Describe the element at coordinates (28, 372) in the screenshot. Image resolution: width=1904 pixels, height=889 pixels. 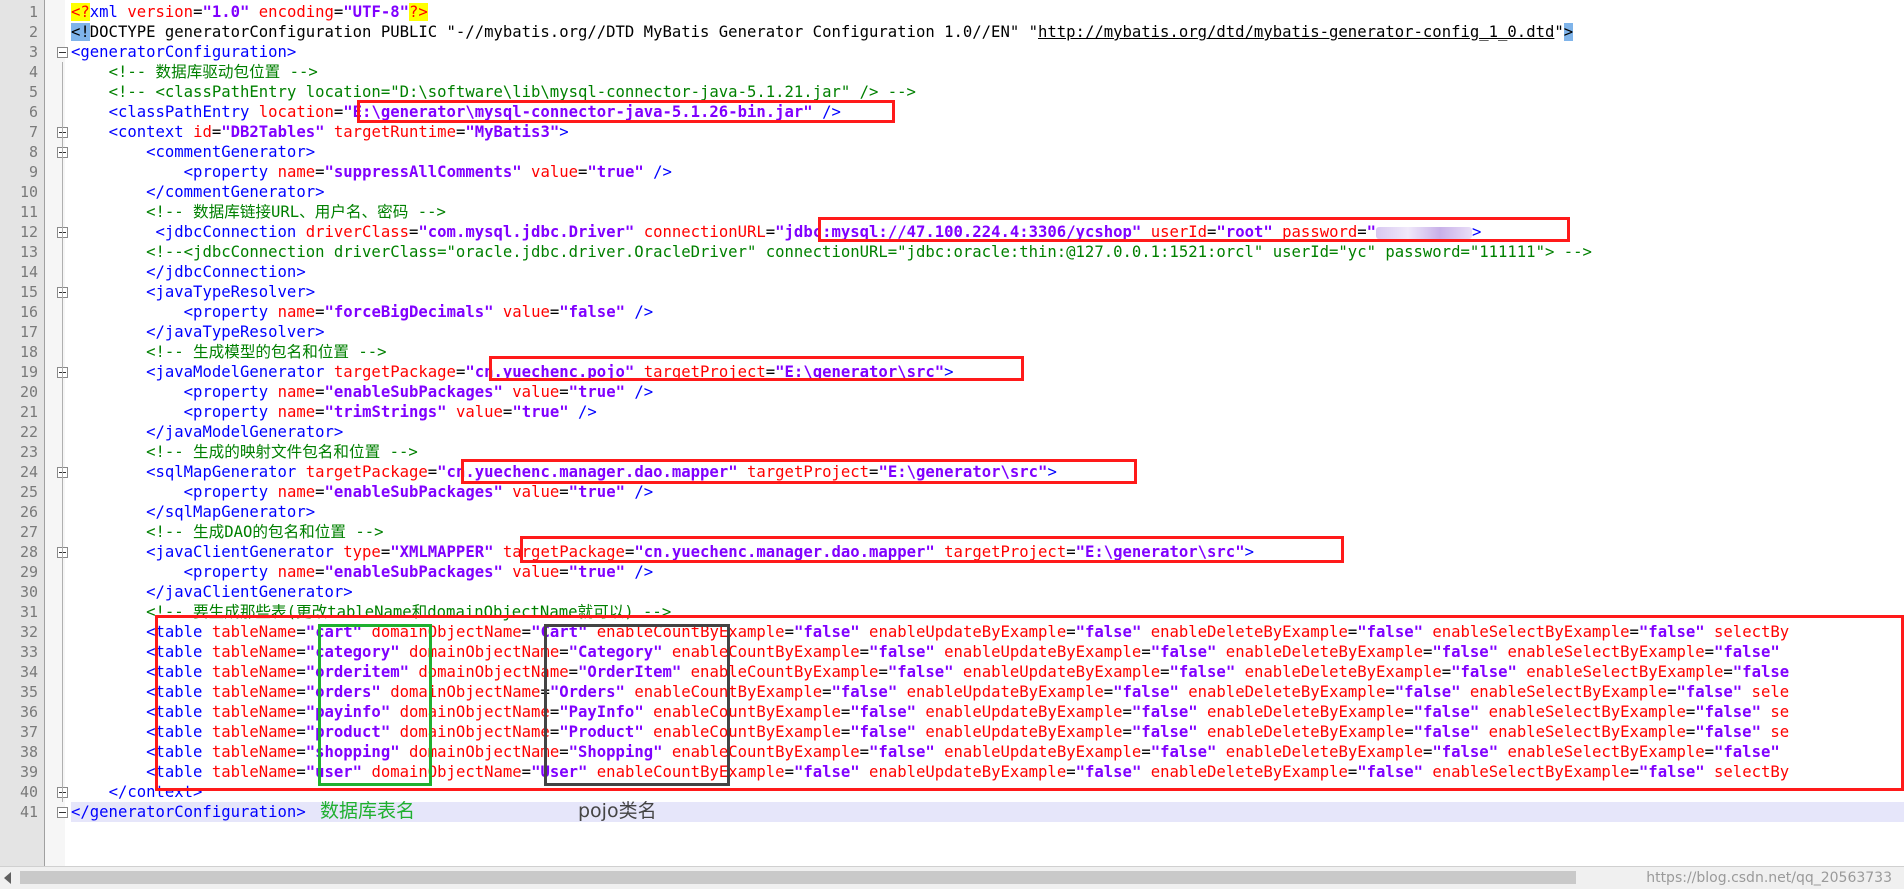
I see `line-number: 19` at that location.